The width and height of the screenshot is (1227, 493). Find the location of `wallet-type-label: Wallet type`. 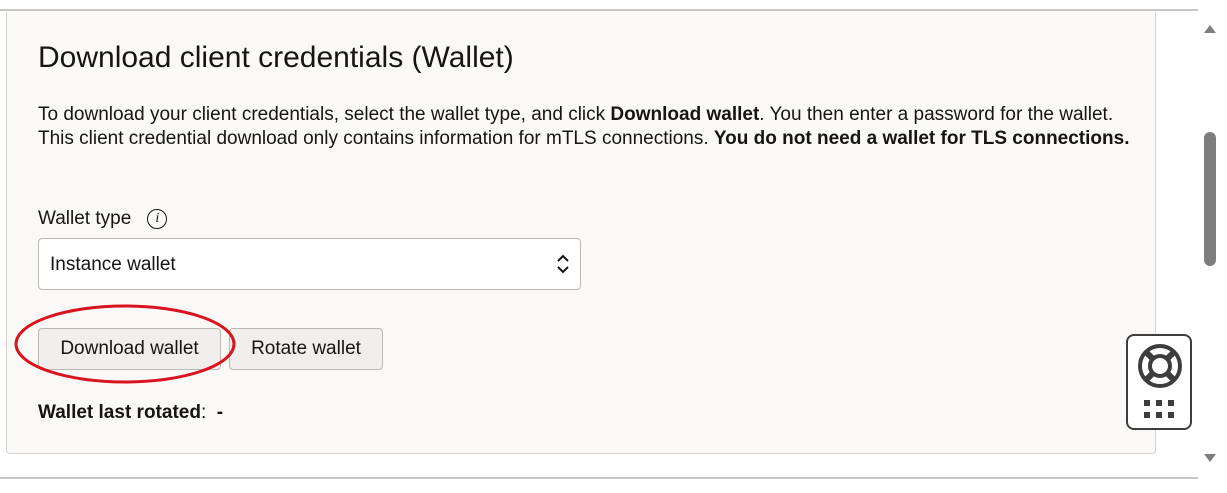

wallet-type-label: Wallet type is located at coordinates (85, 218).